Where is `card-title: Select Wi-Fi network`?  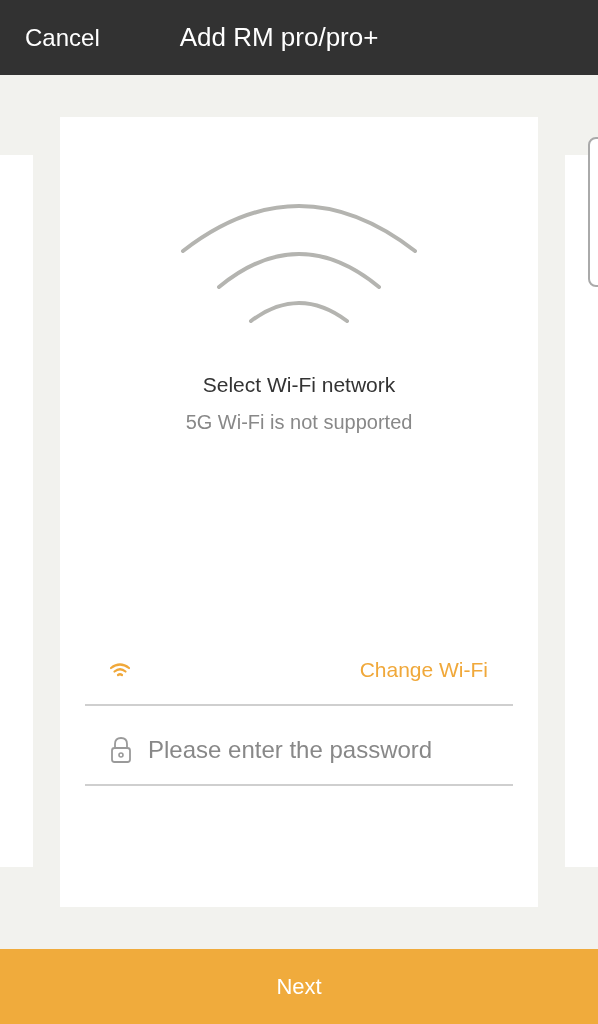 card-title: Select Wi-Fi network is located at coordinates (299, 385).